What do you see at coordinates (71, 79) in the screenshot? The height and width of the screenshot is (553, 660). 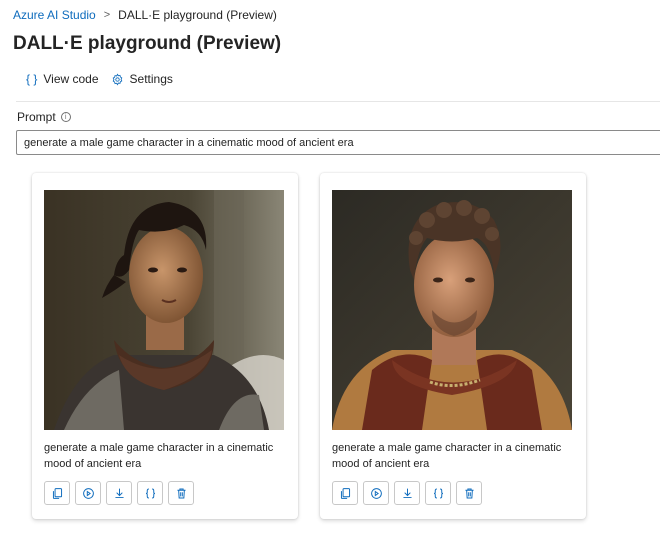 I see `view-code-label: View code` at bounding box center [71, 79].